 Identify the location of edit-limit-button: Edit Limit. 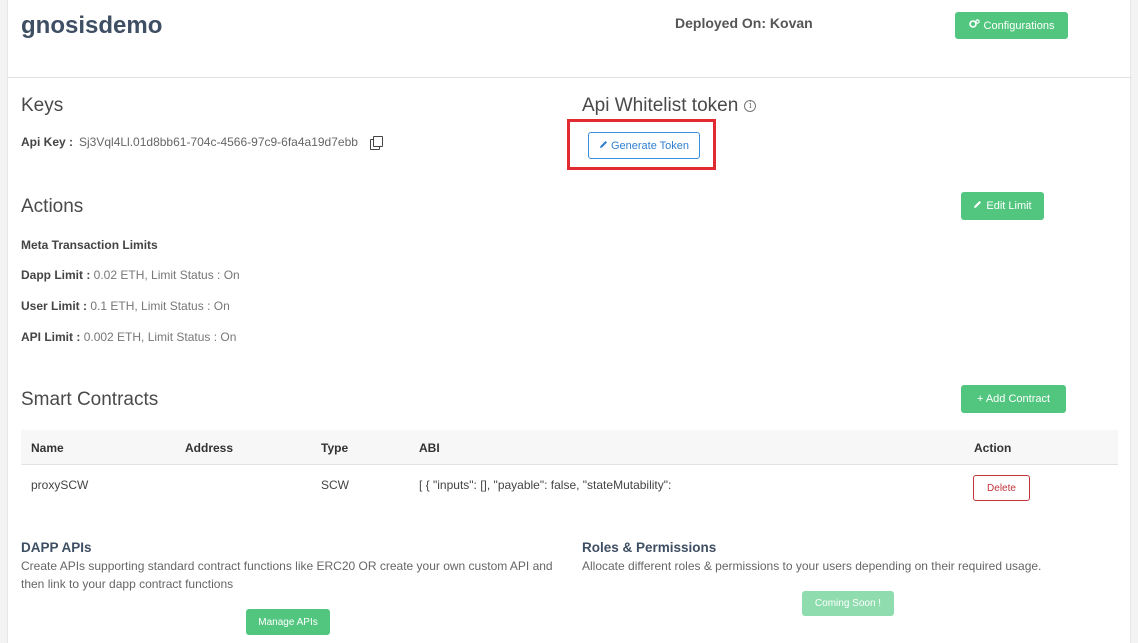
(1002, 206).